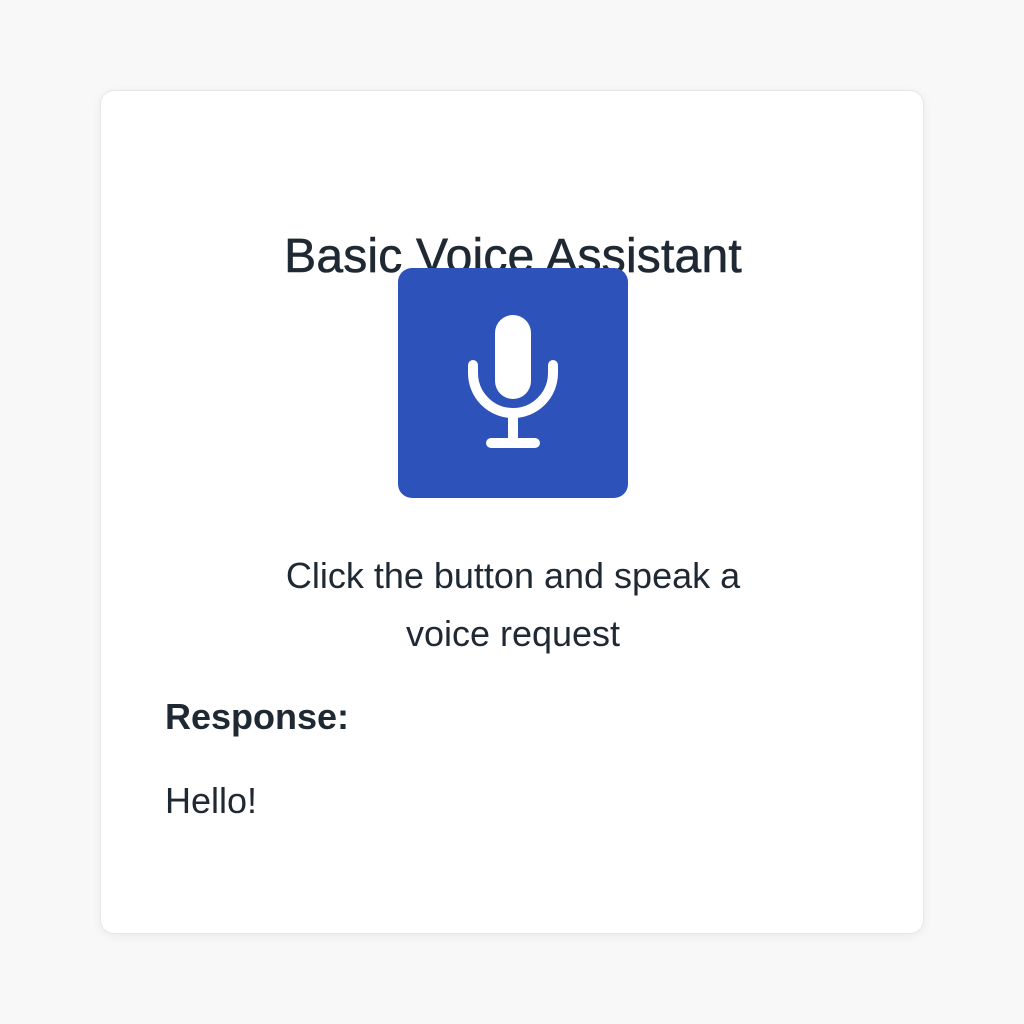  Describe the element at coordinates (513, 575) in the screenshot. I see `instructions-line-1: Click the button and speak a` at that location.